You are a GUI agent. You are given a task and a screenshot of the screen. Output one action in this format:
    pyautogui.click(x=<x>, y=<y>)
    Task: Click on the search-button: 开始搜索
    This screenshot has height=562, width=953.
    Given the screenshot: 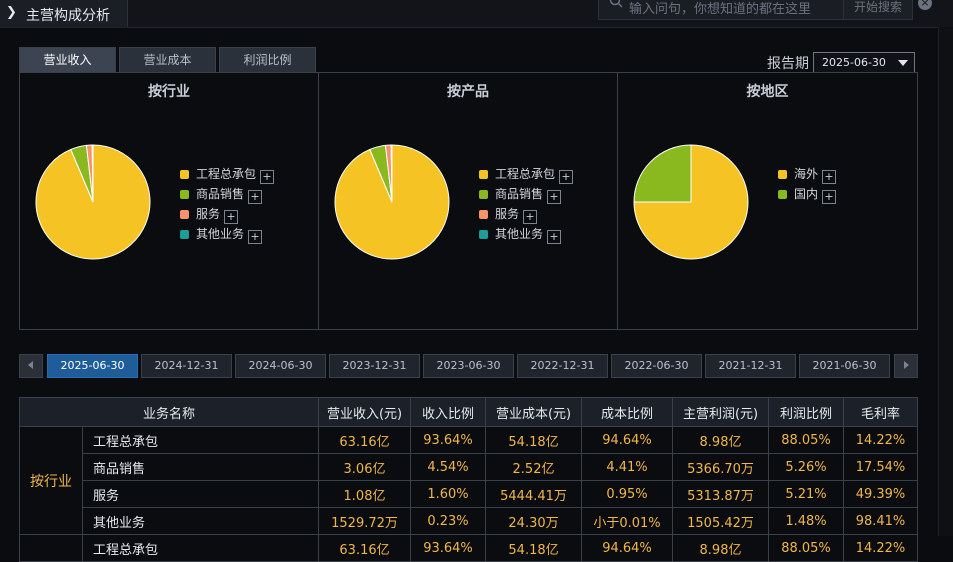 What is the action you would take?
    pyautogui.click(x=878, y=10)
    